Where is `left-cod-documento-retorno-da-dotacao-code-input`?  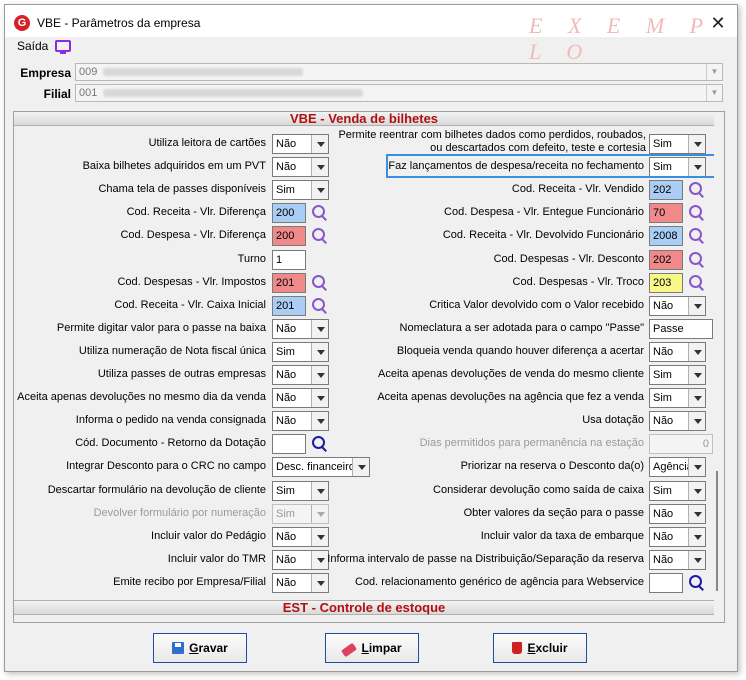 left-cod-documento-retorno-da-dotacao-code-input is located at coordinates (289, 444).